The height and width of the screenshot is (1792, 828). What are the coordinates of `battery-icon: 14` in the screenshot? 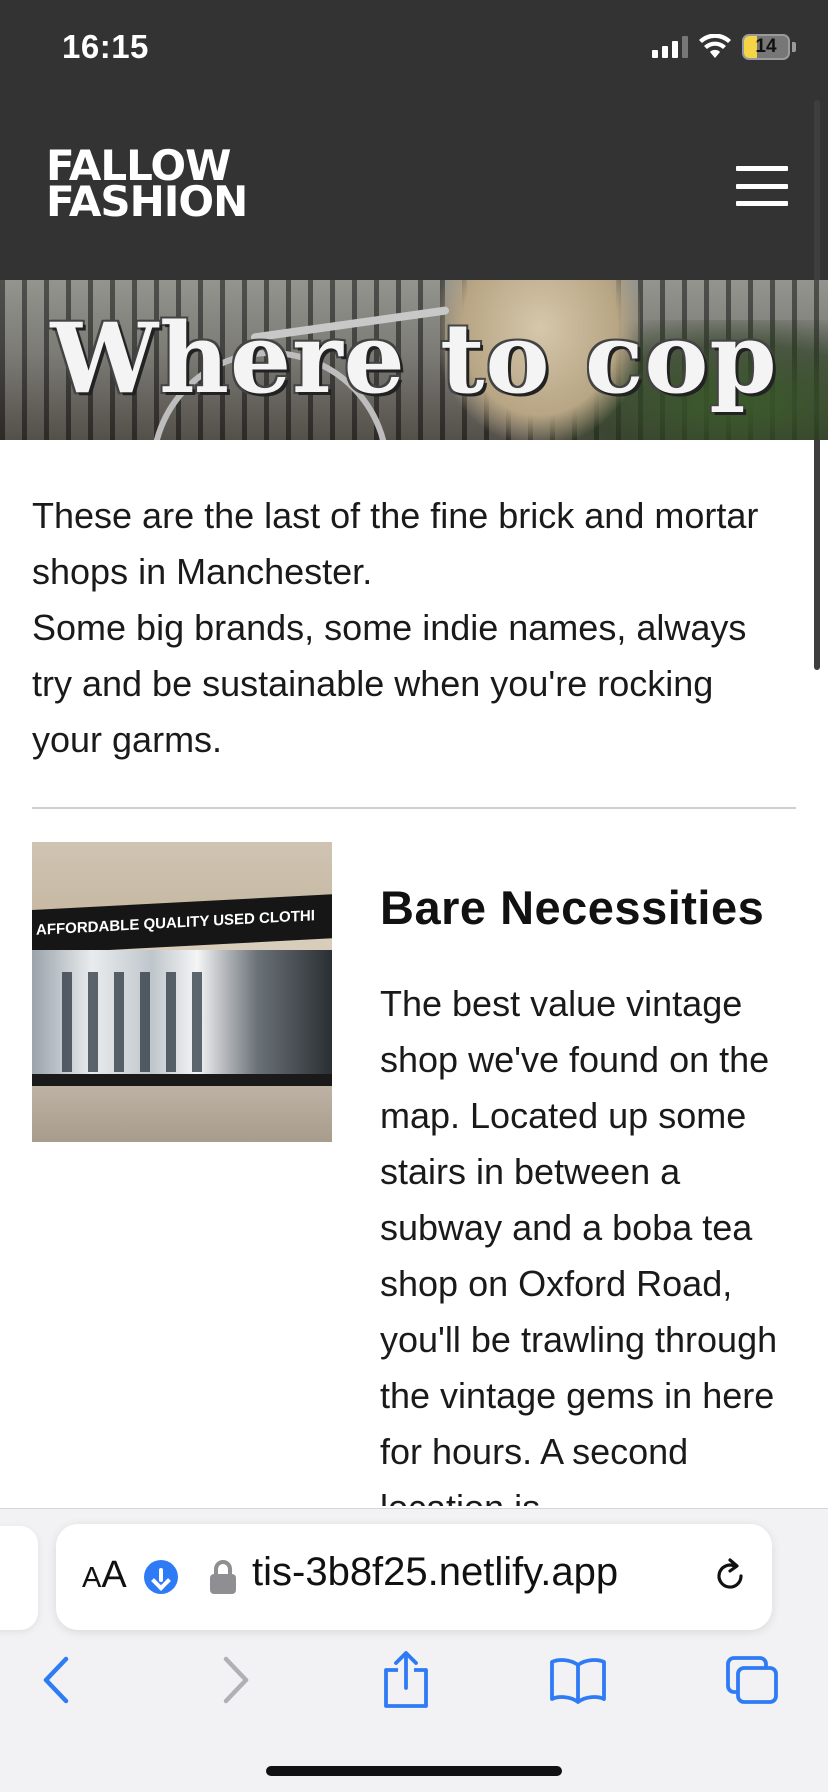 It's located at (766, 47).